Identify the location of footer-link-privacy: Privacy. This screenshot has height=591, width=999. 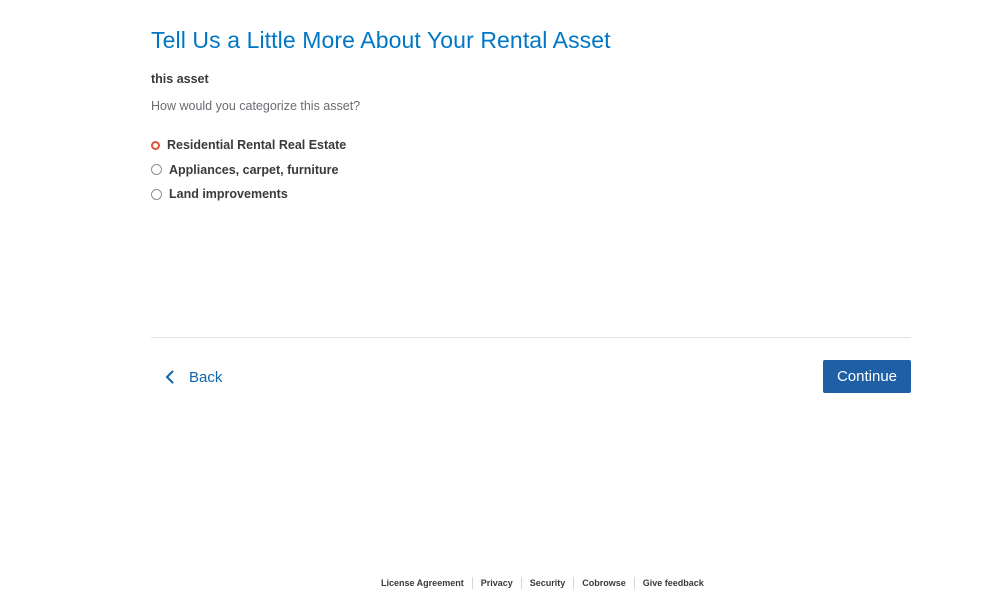
(497, 583).